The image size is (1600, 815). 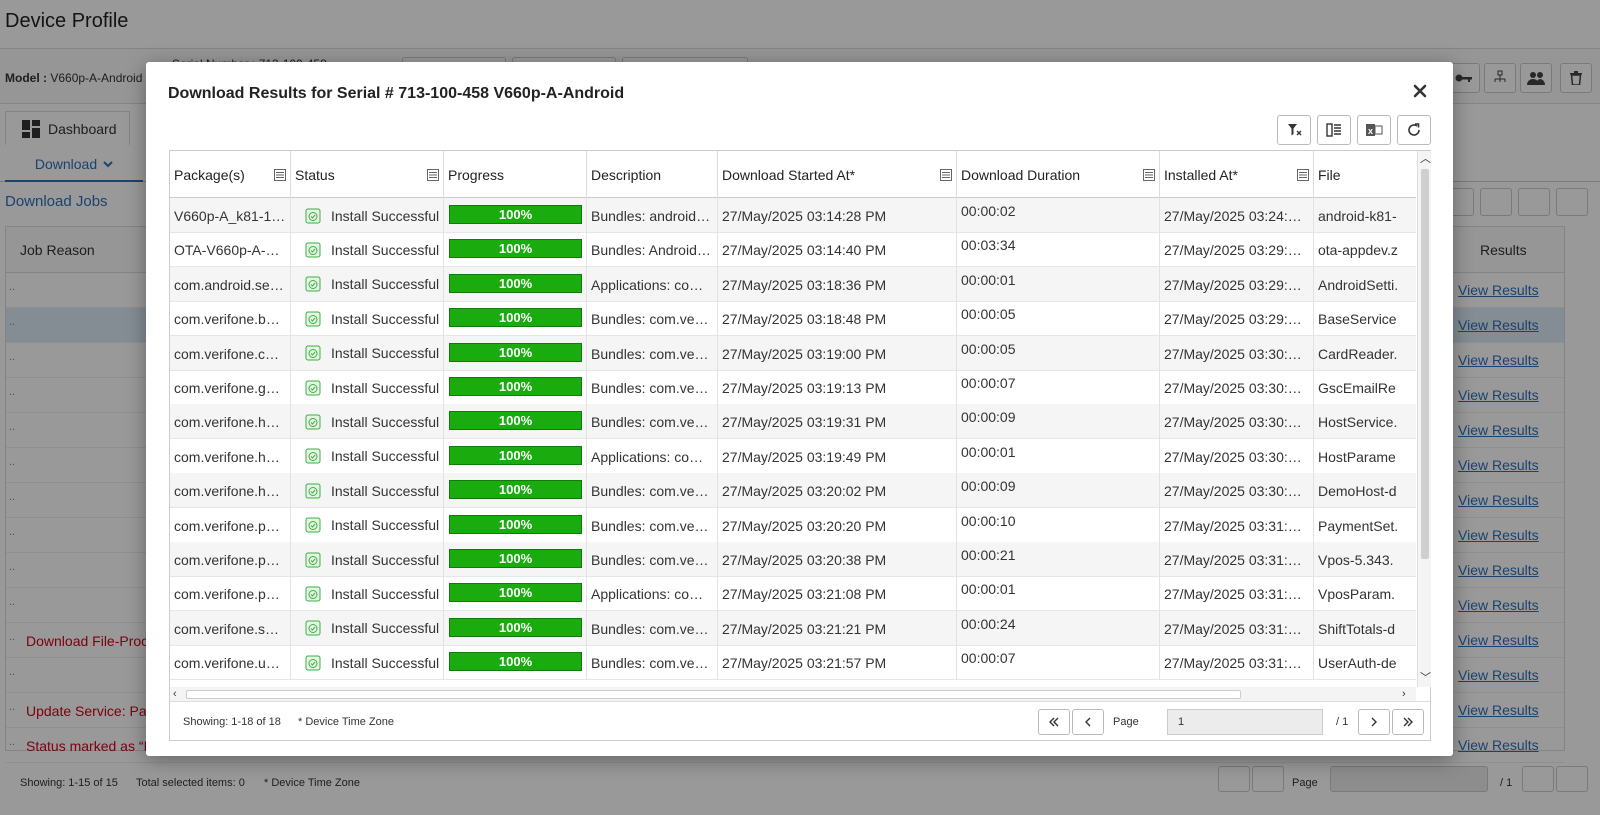 I want to click on col-header-label: Installed At*, so click(x=1201, y=175).